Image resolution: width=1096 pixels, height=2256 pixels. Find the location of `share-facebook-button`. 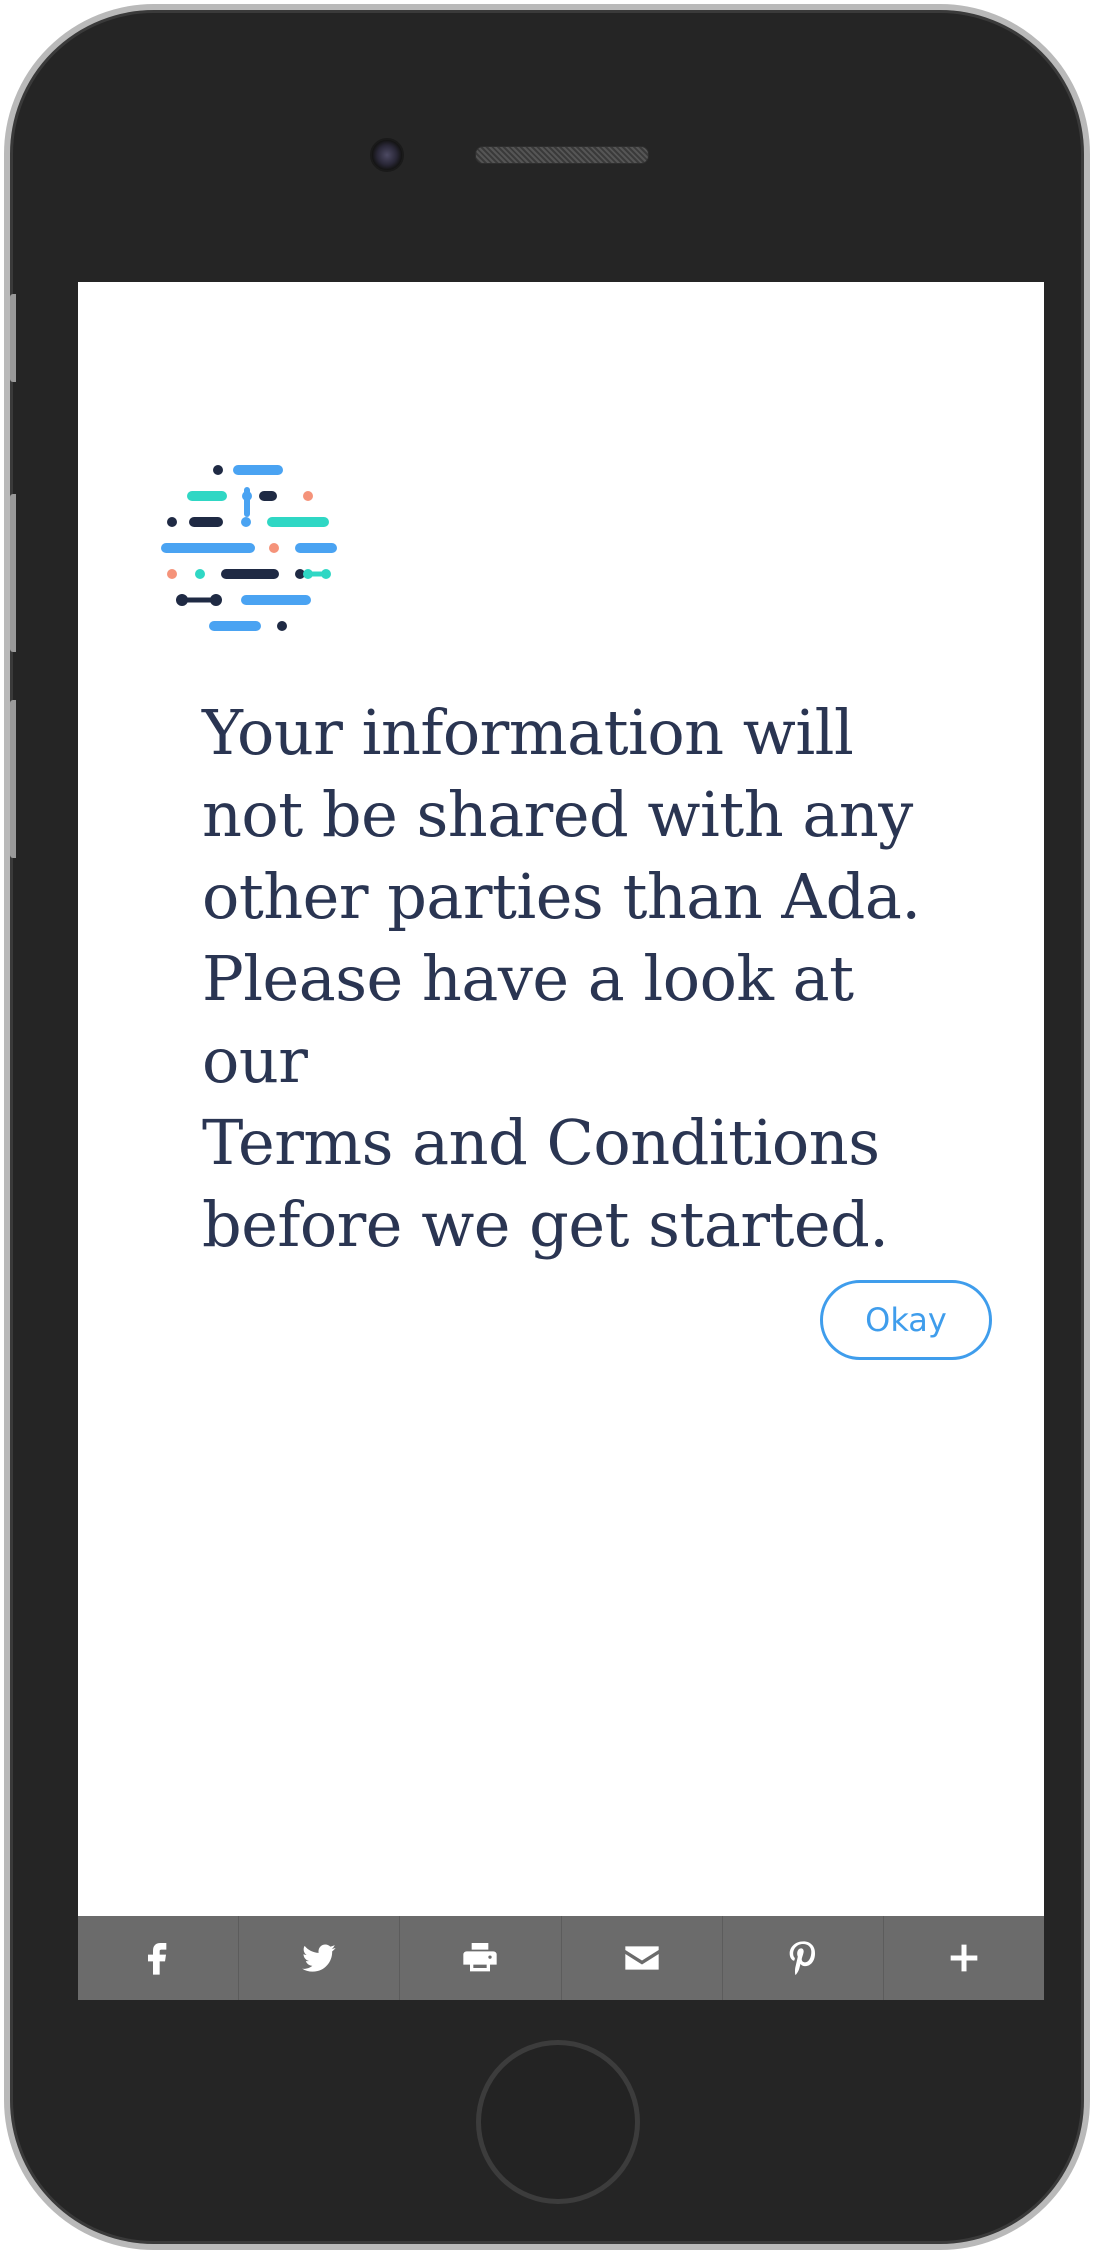

share-facebook-button is located at coordinates (159, 1958).